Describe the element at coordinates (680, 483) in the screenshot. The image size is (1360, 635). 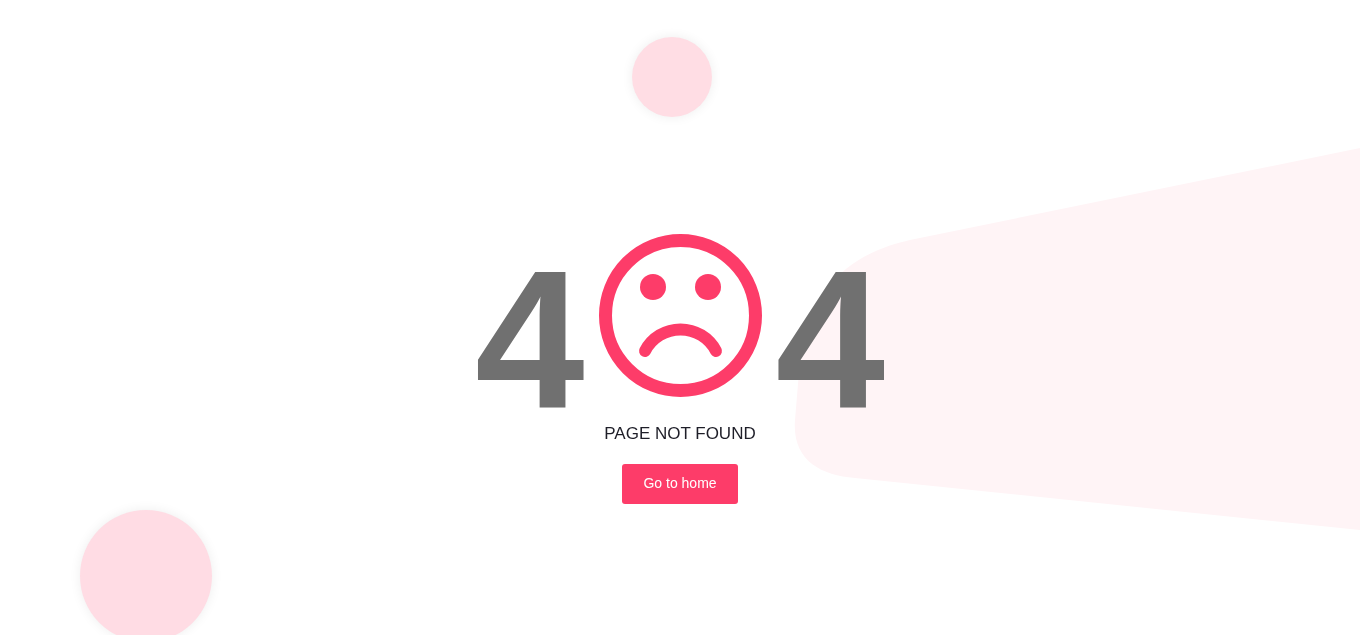
I see `home-button: Go to home` at that location.